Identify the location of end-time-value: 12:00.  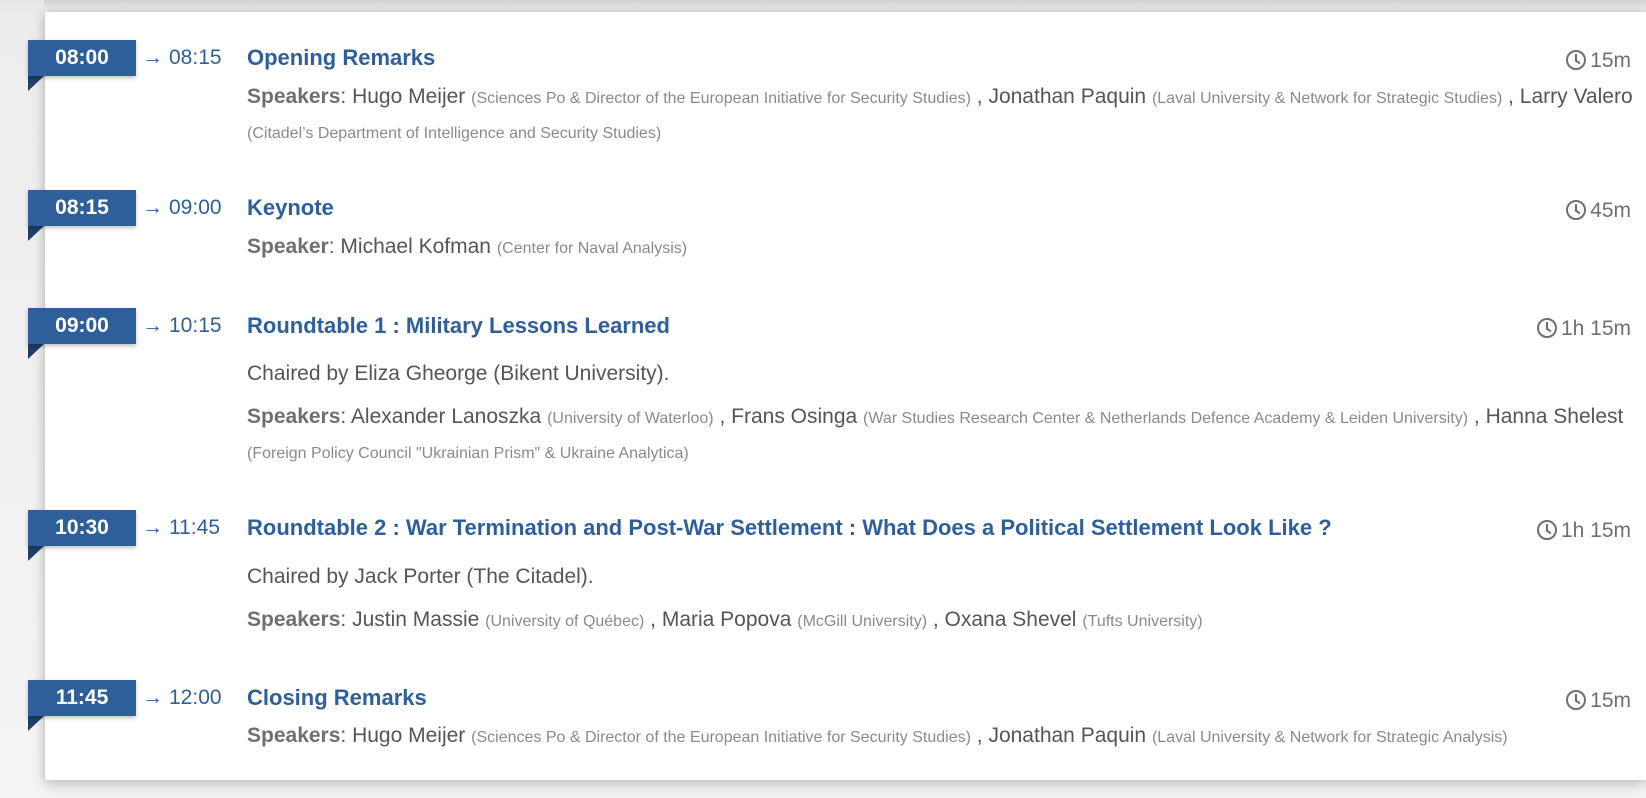
(195, 697).